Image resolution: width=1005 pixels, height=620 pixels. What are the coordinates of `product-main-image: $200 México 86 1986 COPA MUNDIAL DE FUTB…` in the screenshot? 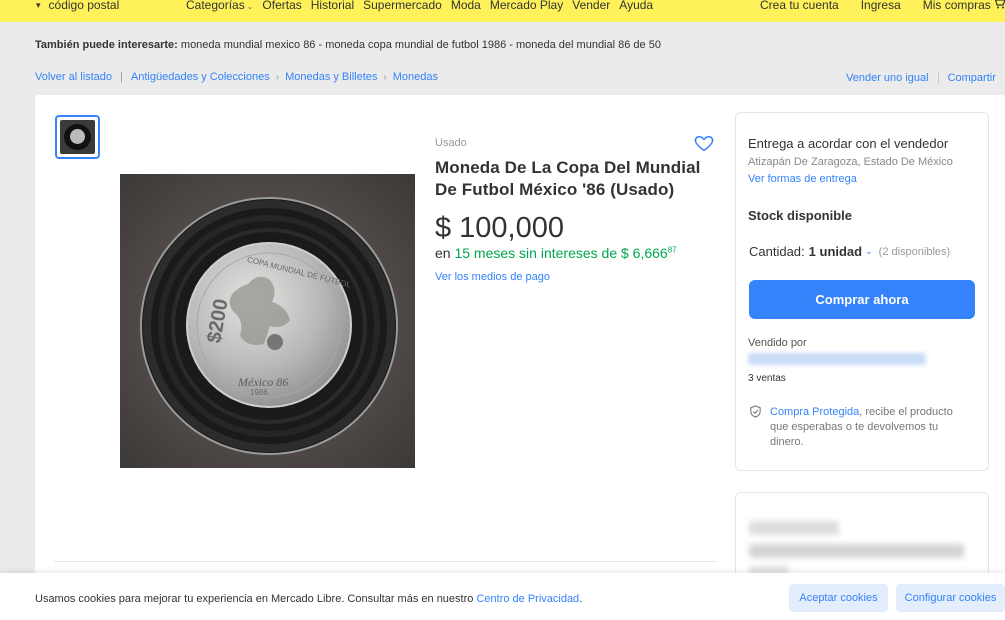 It's located at (267, 321).